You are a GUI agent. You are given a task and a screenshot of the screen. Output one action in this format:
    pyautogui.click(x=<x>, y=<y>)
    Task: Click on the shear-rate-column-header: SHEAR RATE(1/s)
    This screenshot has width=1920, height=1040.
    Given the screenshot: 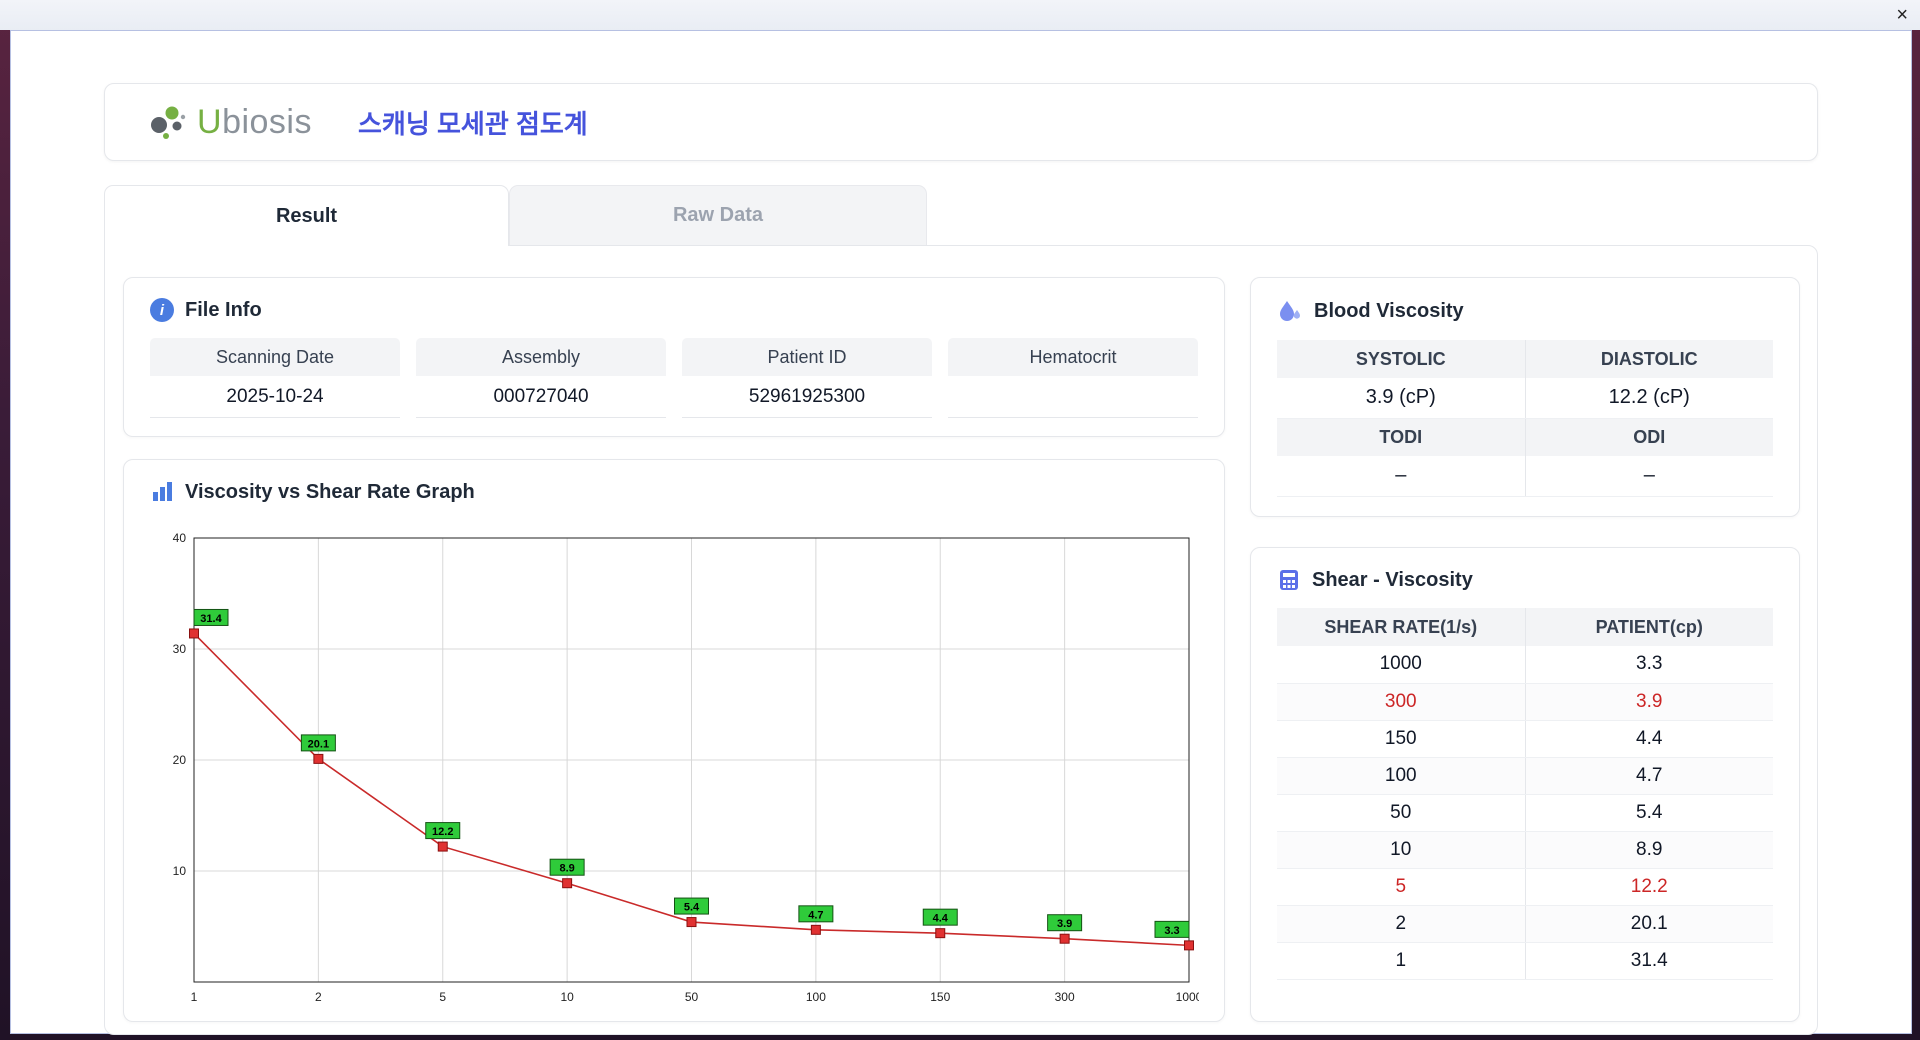 What is the action you would take?
    pyautogui.click(x=1401, y=627)
    